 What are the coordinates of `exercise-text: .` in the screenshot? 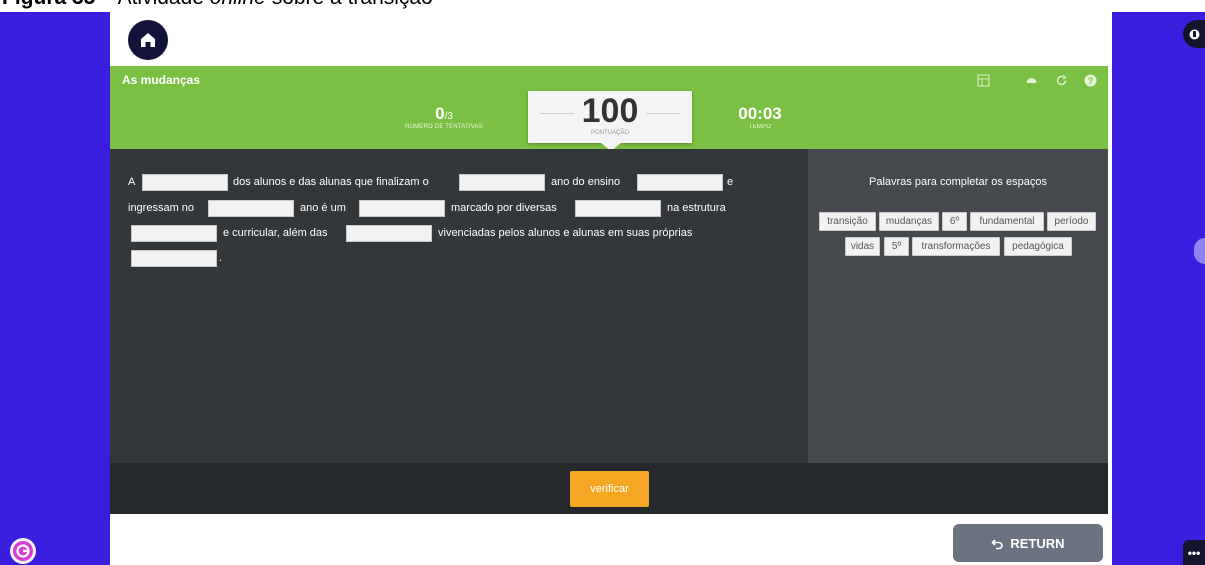 It's located at (221, 258).